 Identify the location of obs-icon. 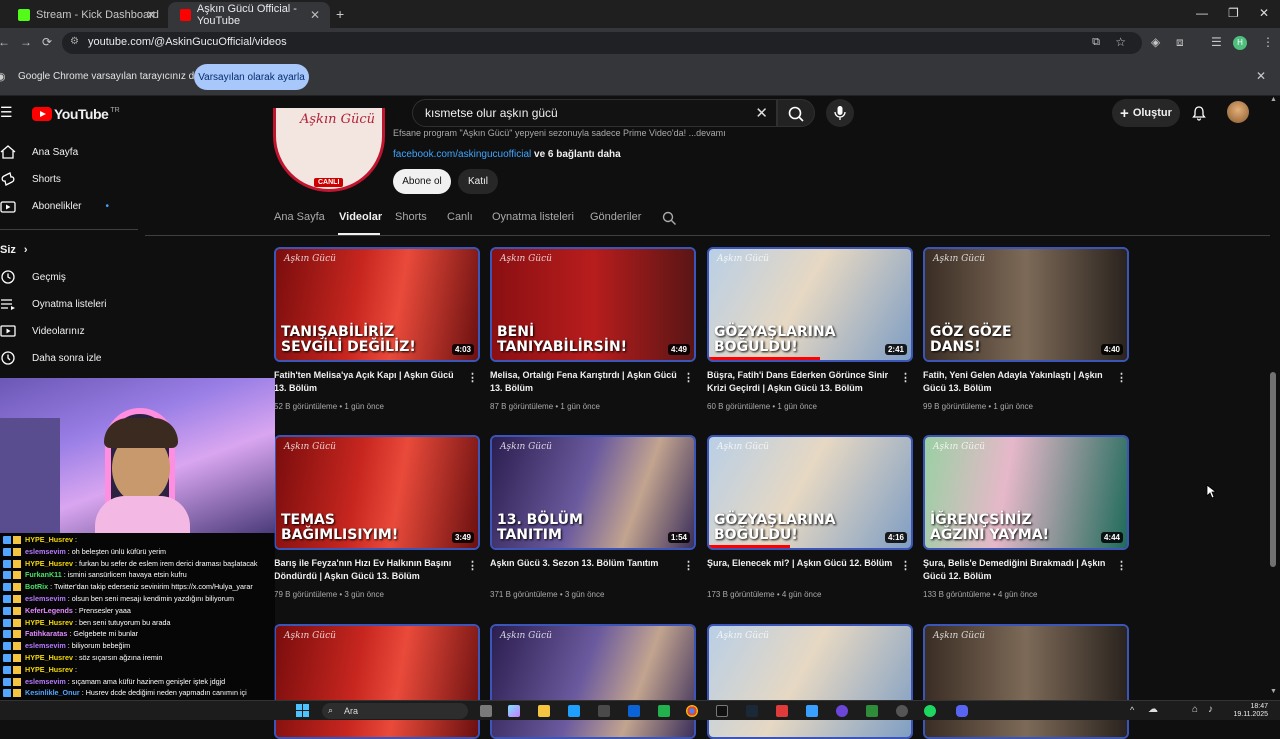
(842, 711).